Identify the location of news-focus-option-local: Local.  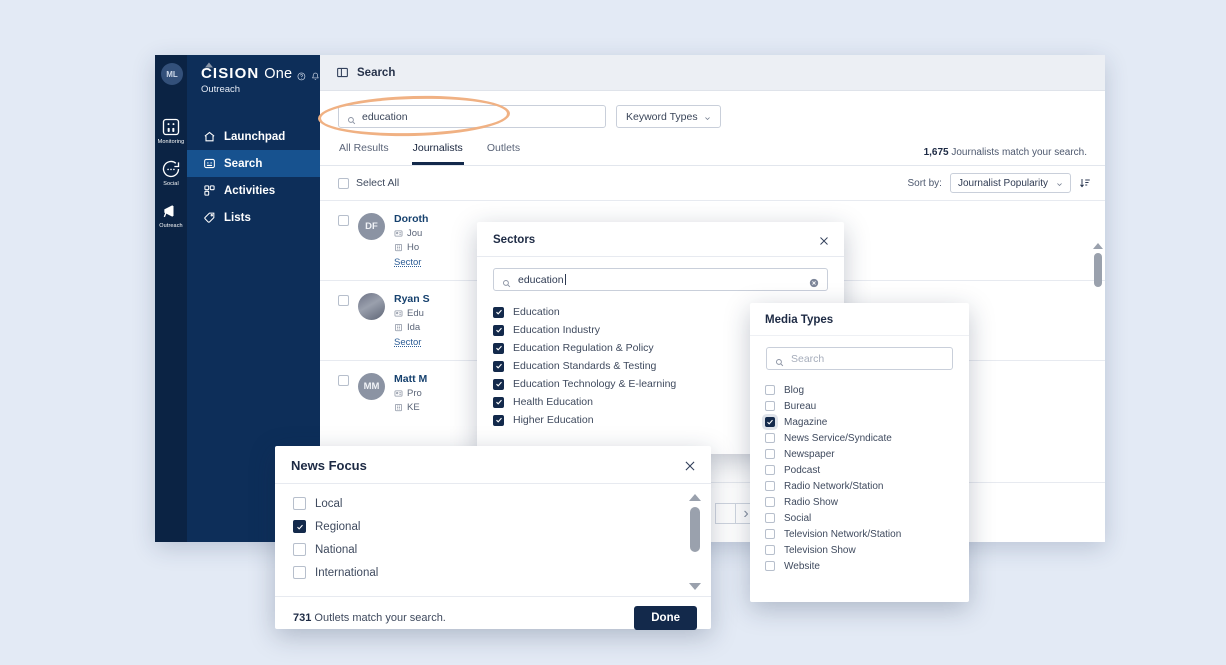
(493, 503).